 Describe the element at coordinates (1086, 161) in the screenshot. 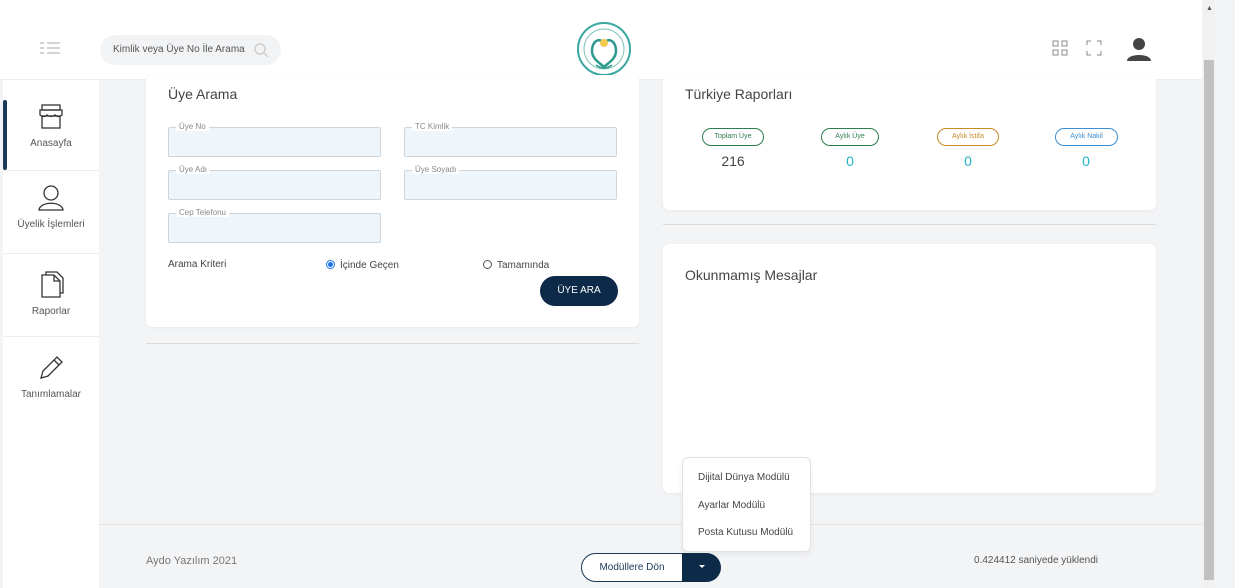

I see `stat-value-monthly-transfers: 0` at that location.